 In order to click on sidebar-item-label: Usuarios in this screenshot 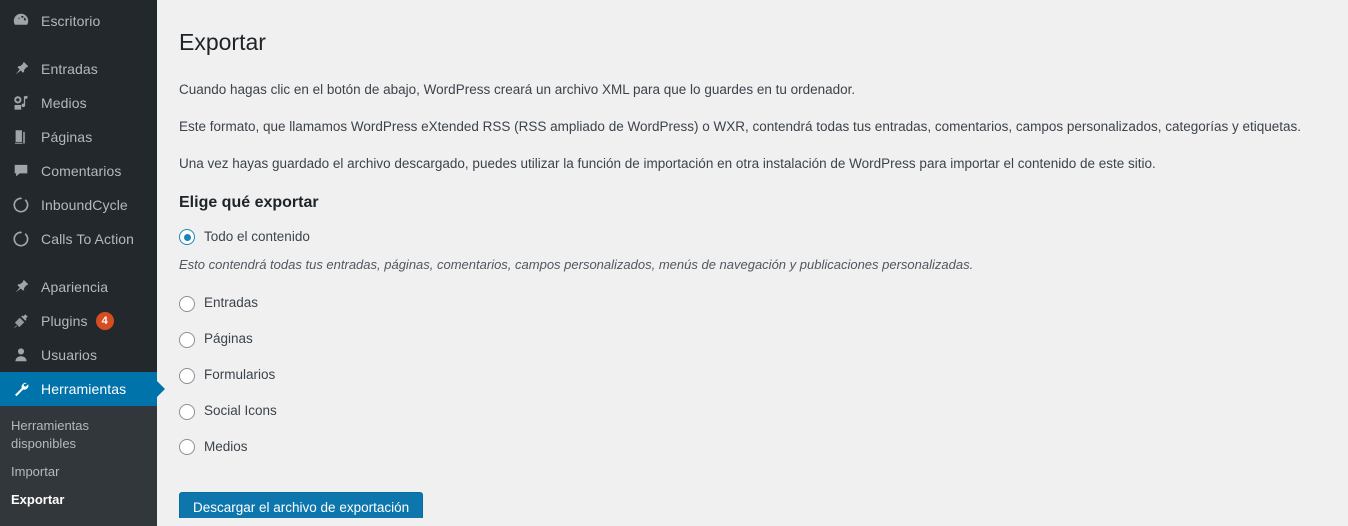, I will do `click(69, 355)`.